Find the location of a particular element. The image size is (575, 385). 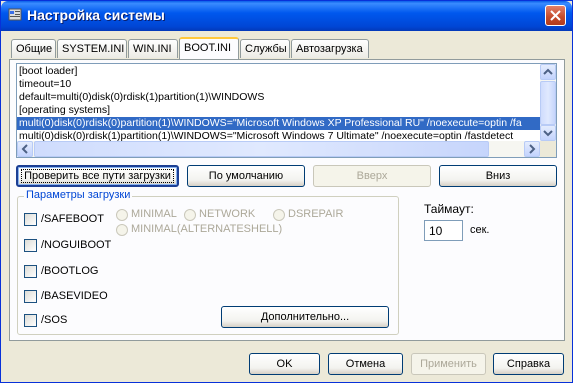

tab-services: Службы is located at coordinates (265, 48).